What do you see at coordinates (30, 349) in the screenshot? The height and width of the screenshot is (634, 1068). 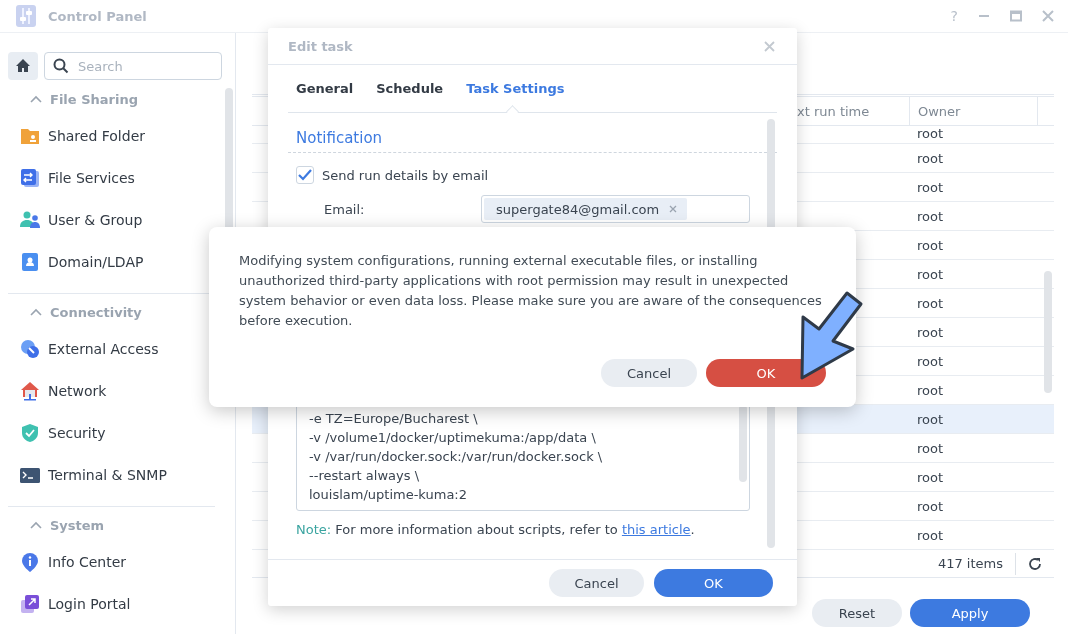 I see `pointer-circle-icon` at bounding box center [30, 349].